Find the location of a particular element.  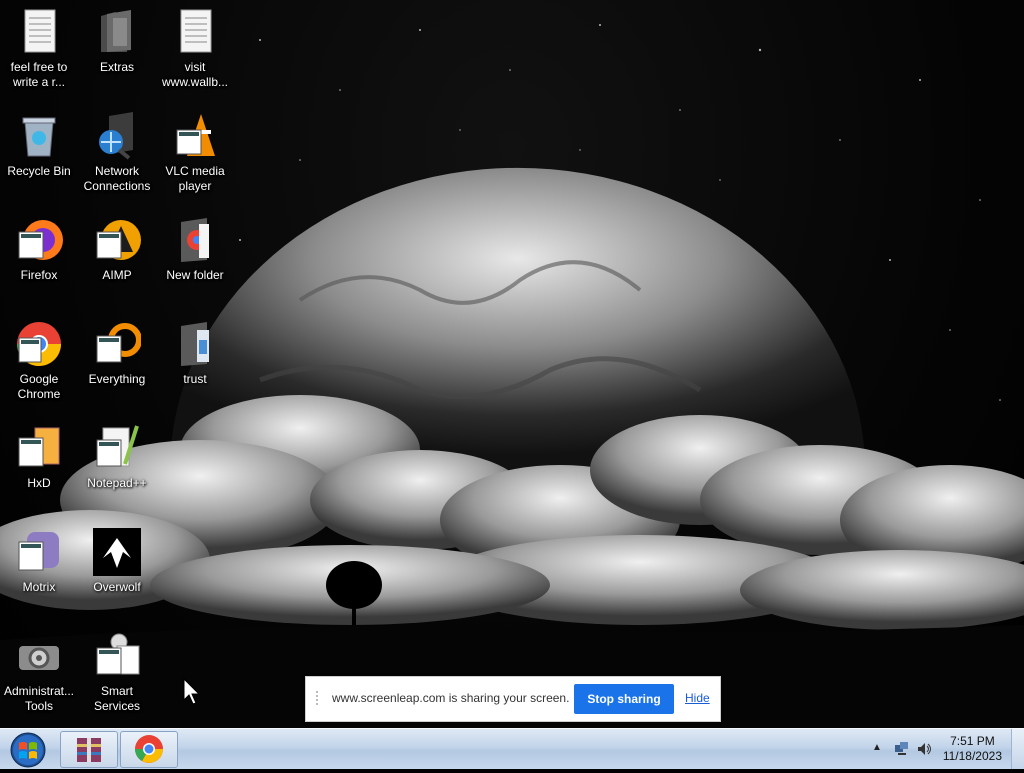

desktop-icon-label: HxD is located at coordinates (39, 483).